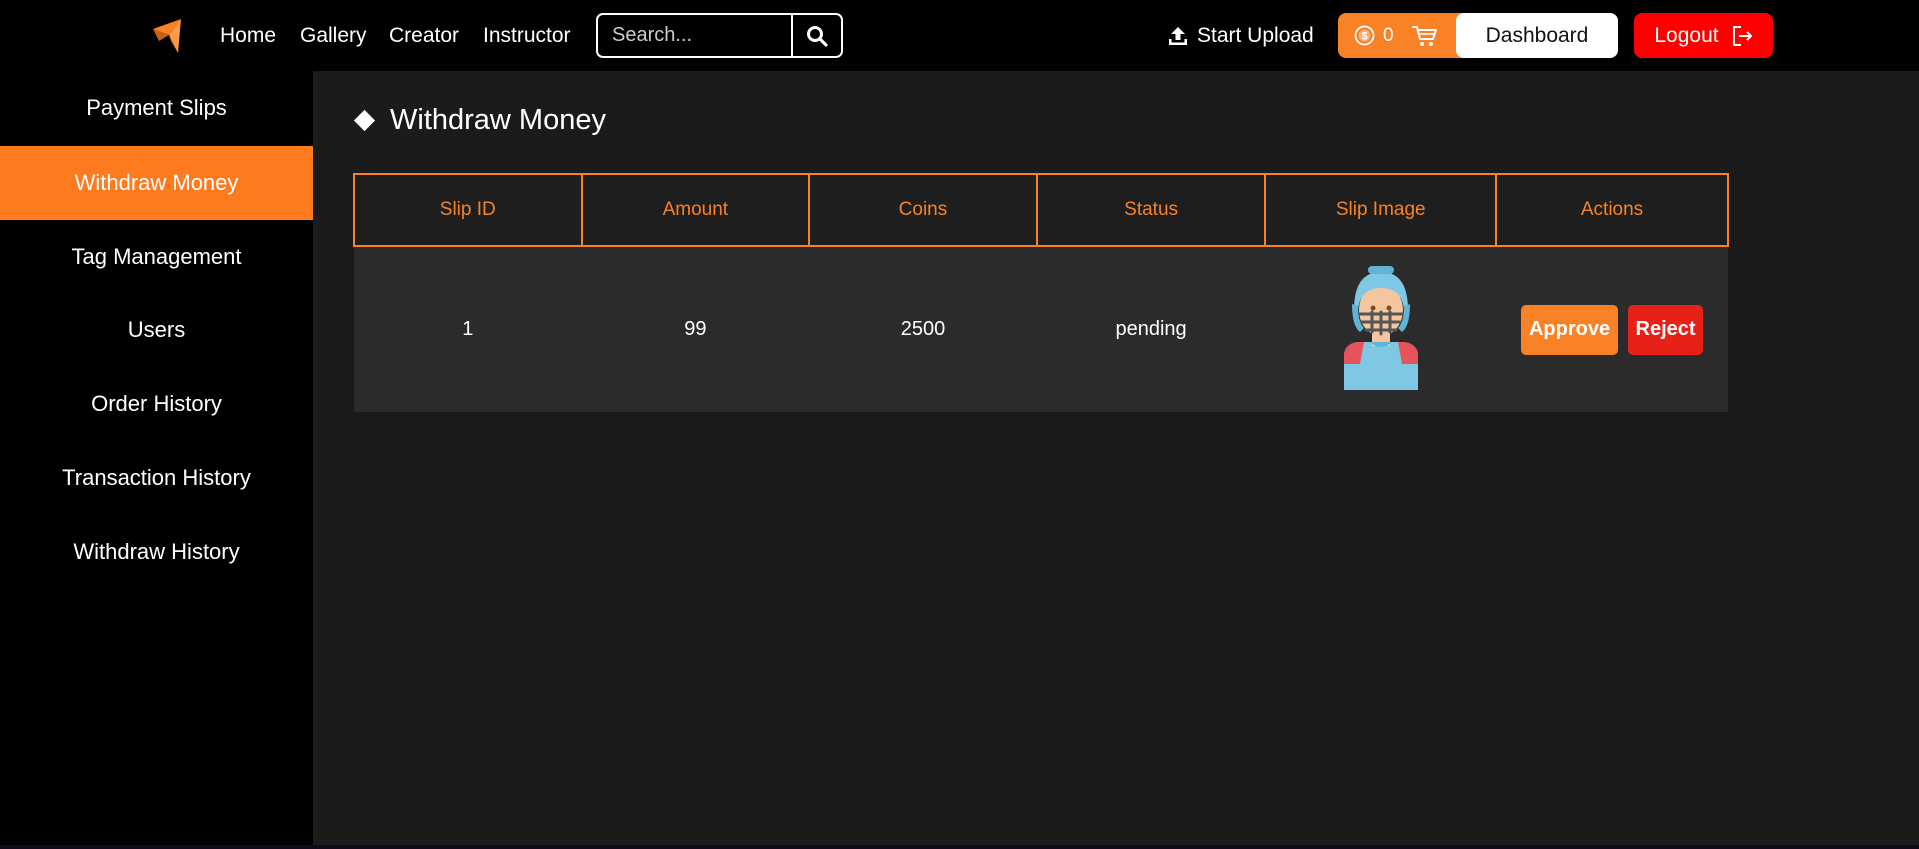  I want to click on coin-cart-button: $ 0, so click(1397, 35).